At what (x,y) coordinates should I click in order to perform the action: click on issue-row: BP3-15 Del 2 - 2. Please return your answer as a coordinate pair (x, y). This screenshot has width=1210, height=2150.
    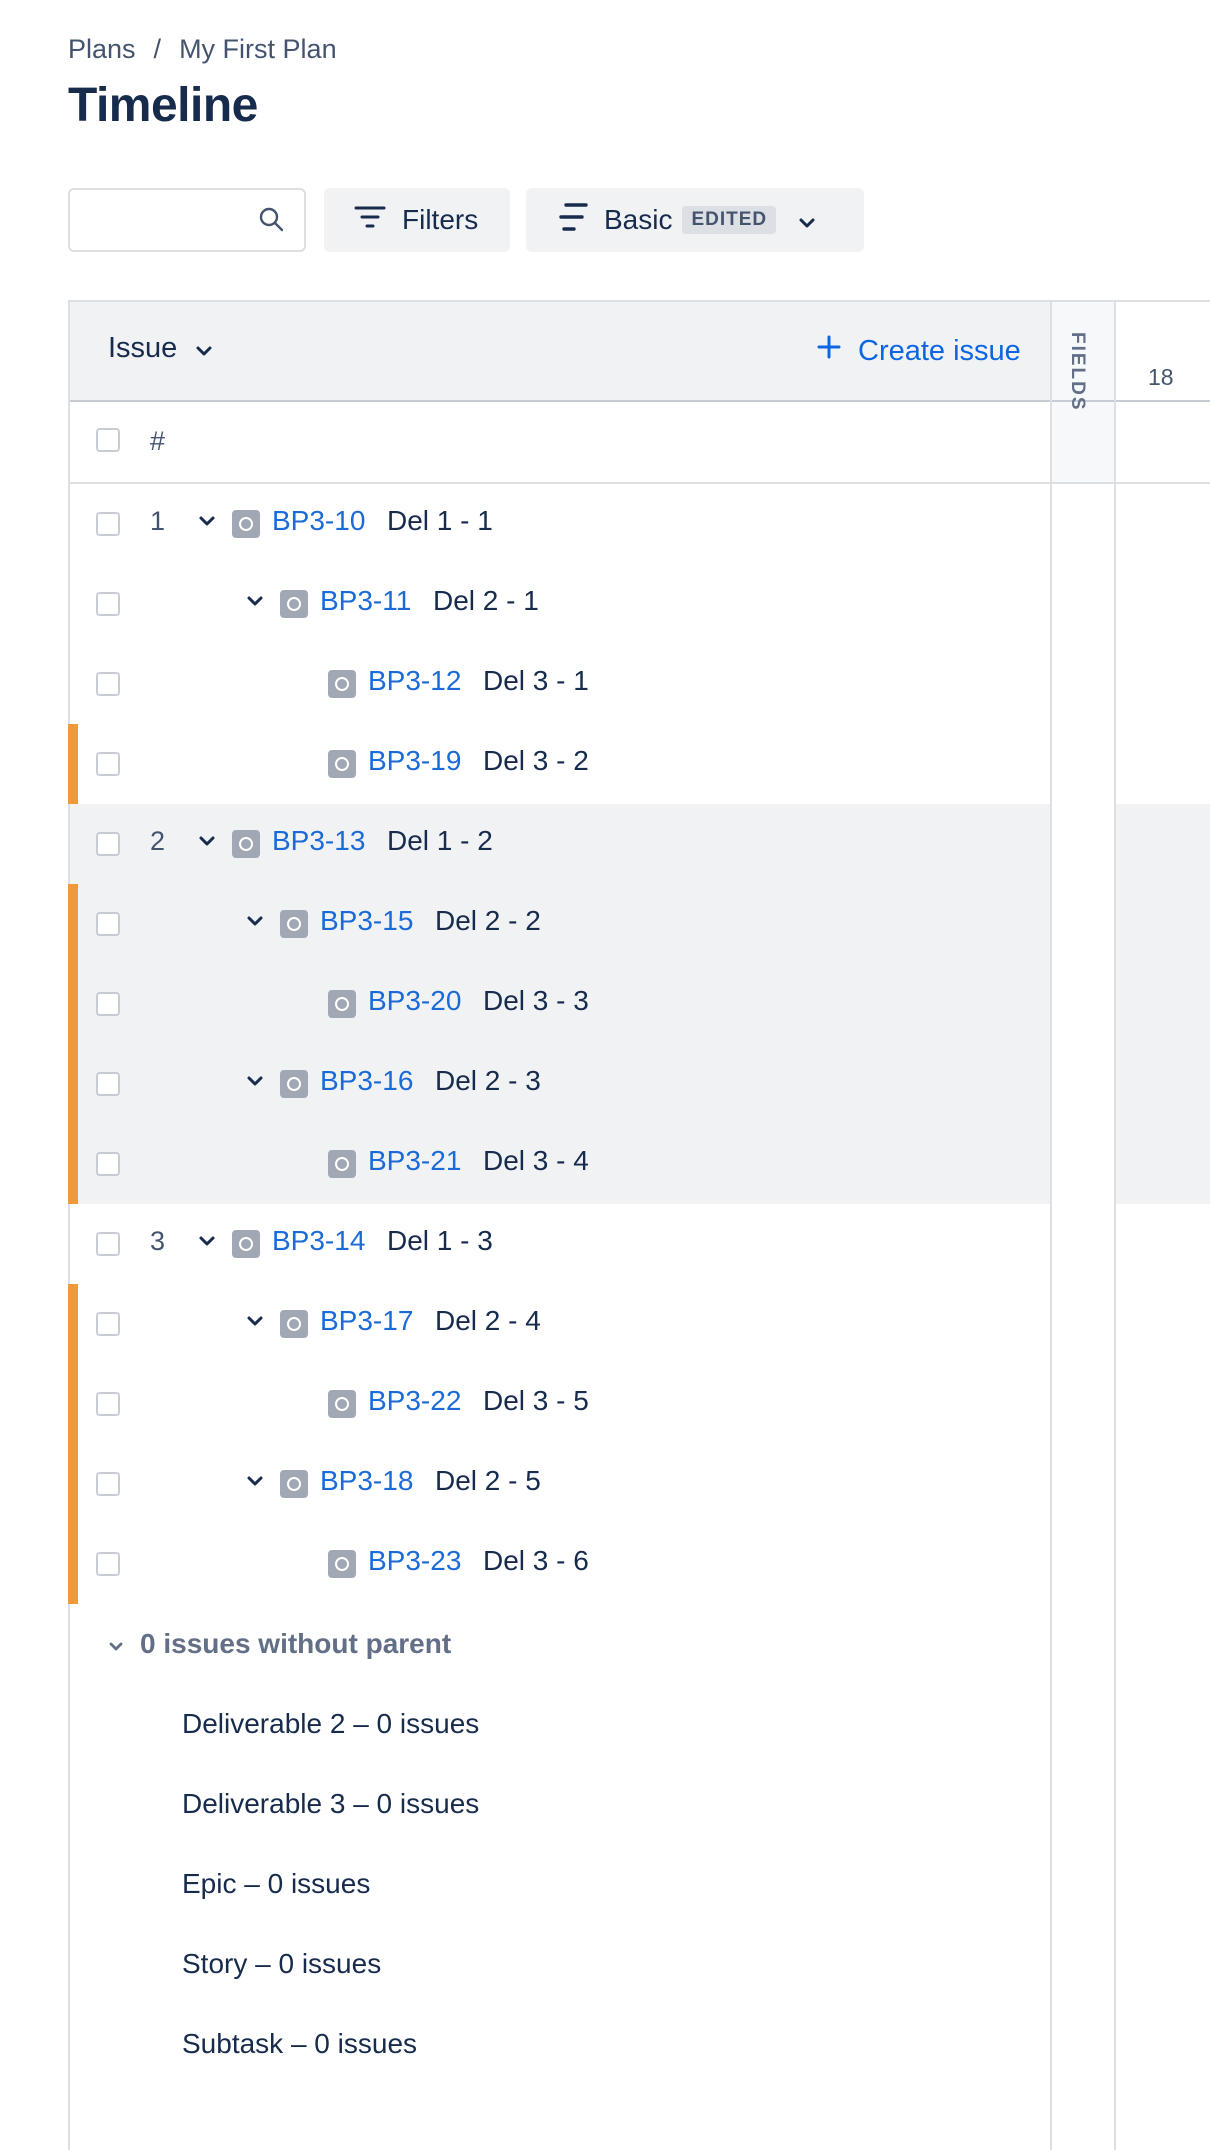
    Looking at the image, I should click on (560, 924).